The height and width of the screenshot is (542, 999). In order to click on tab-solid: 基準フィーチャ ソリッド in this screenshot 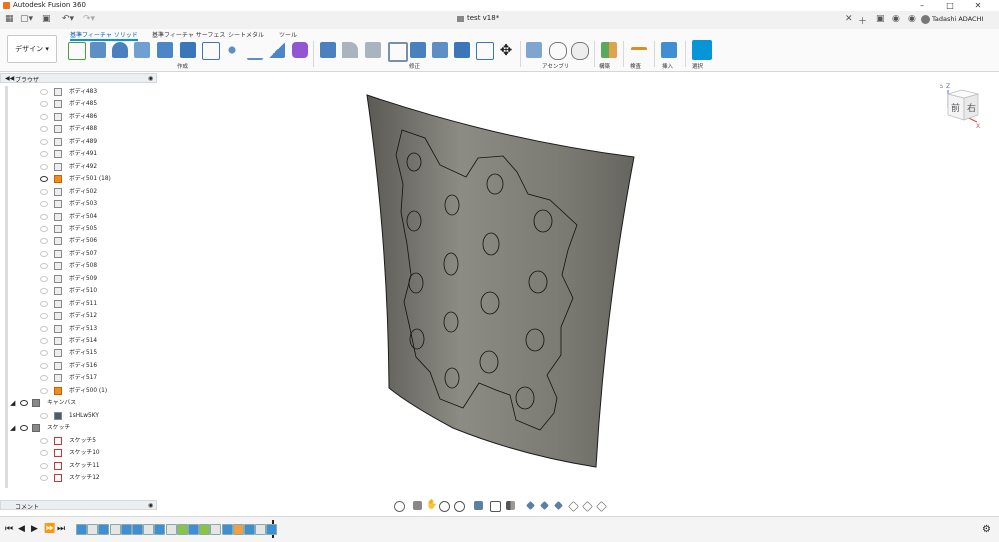, I will do `click(104, 35)`.